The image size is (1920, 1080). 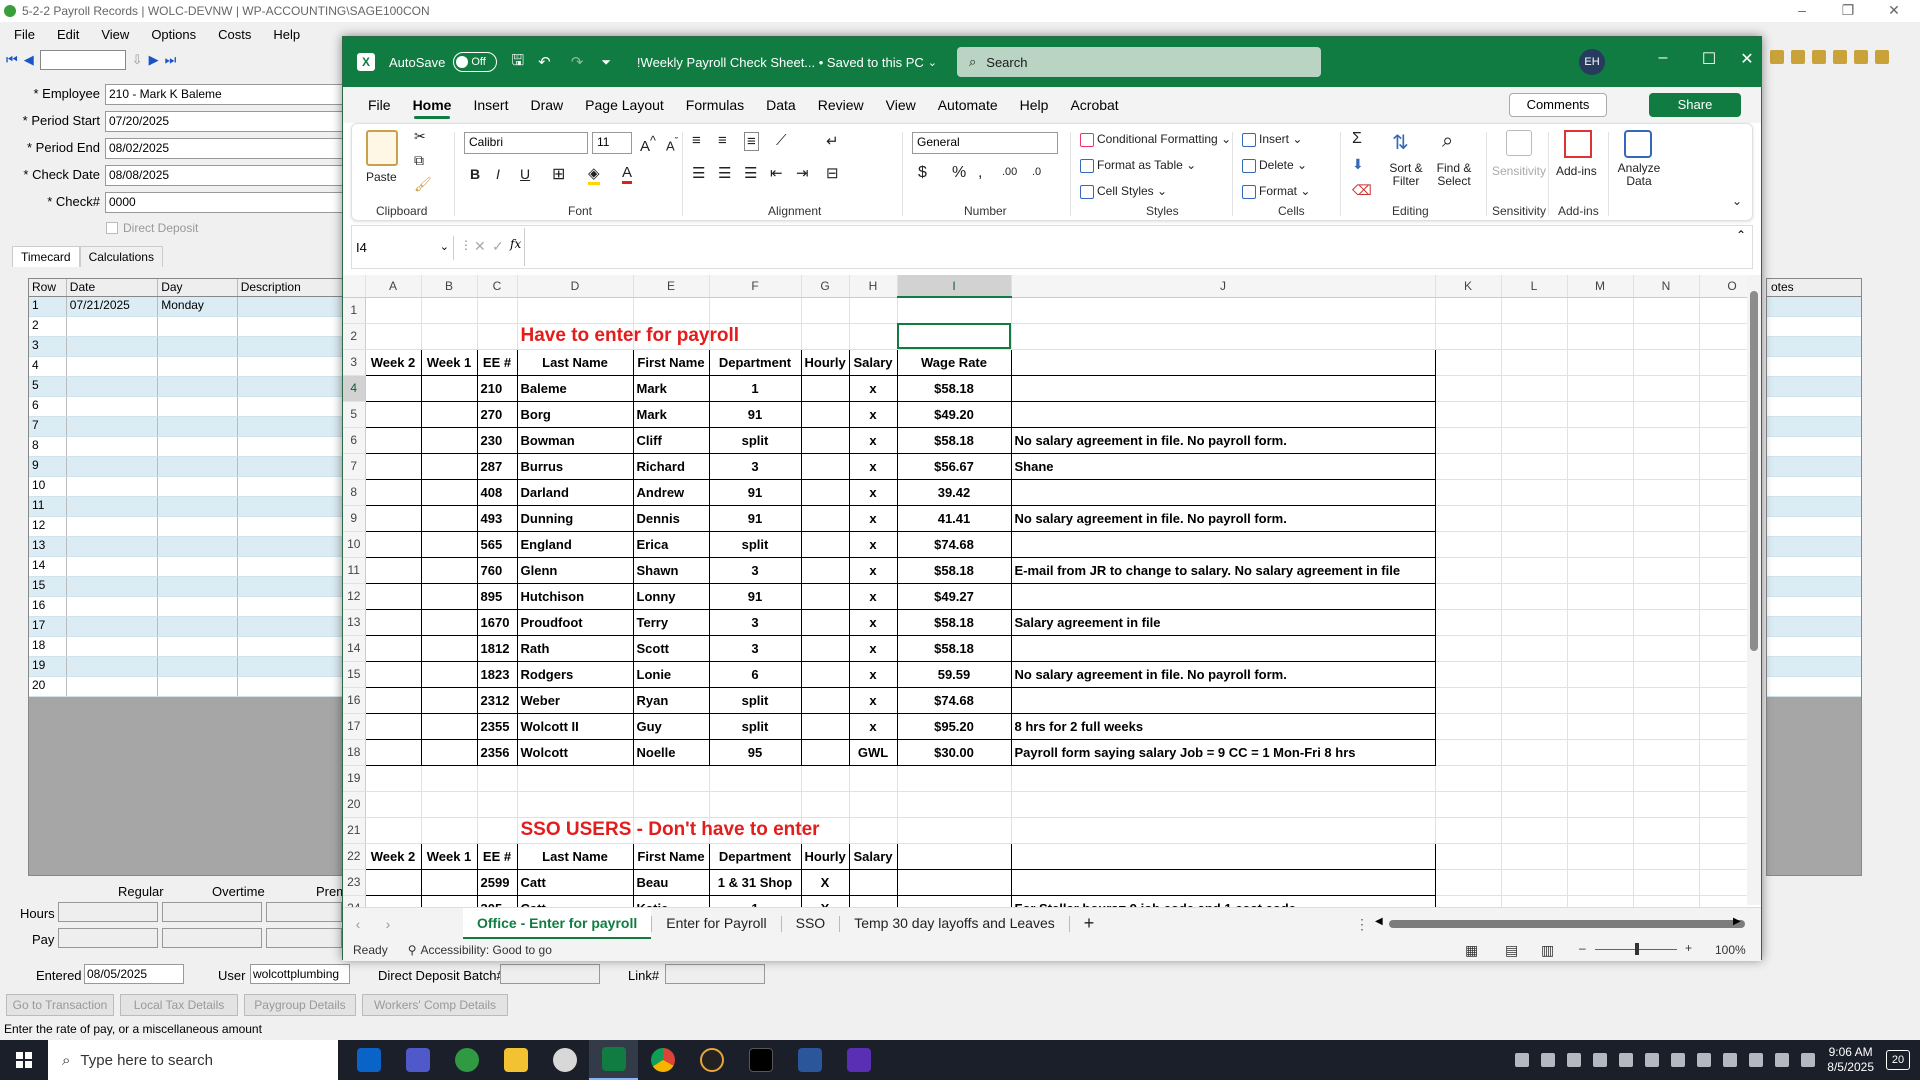 I want to click on employee-last-cell: Proudfoot, so click(x=575, y=622).